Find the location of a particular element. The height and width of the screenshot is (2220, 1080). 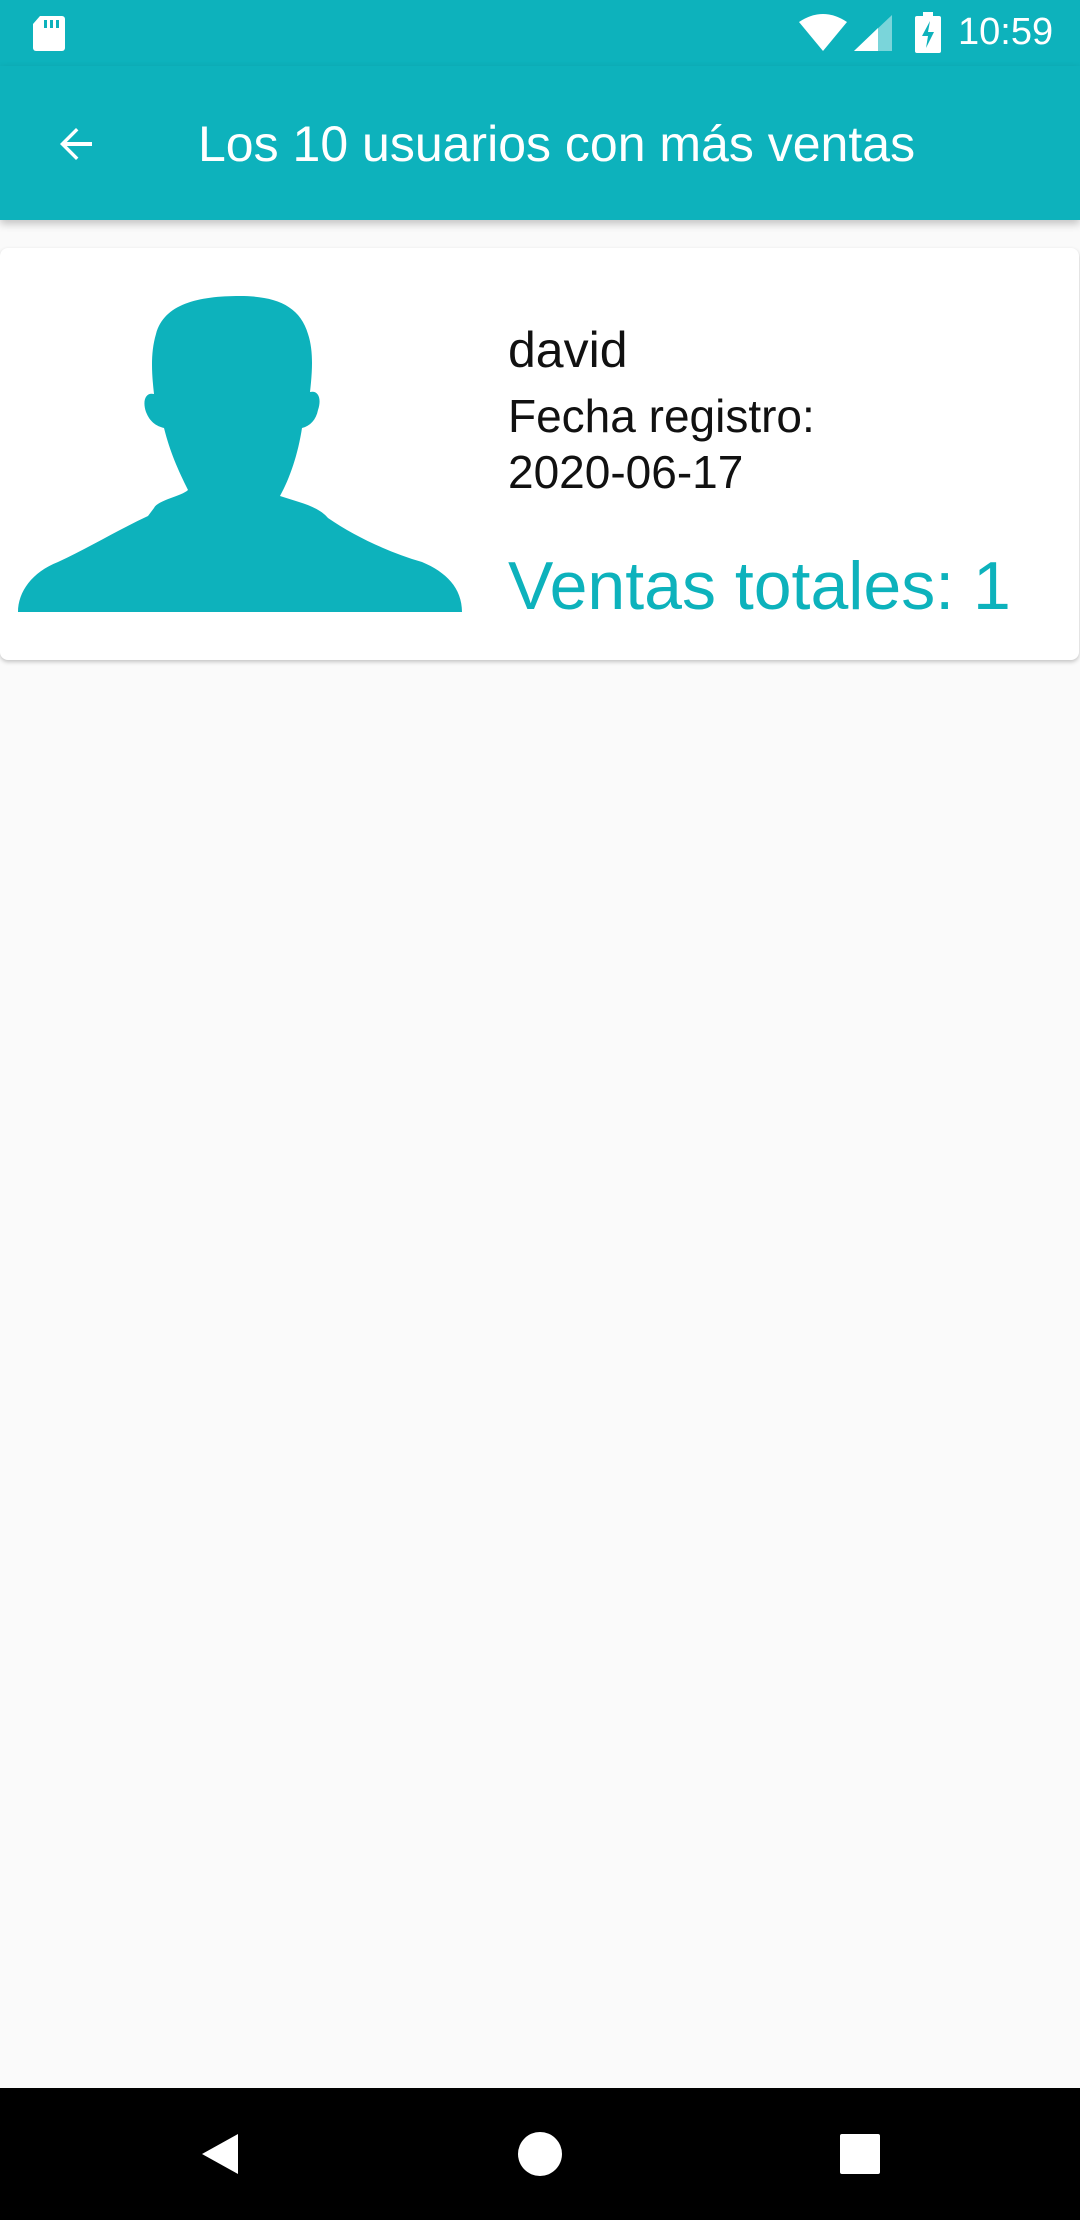

status-time: 10:59 is located at coordinates (1006, 32).